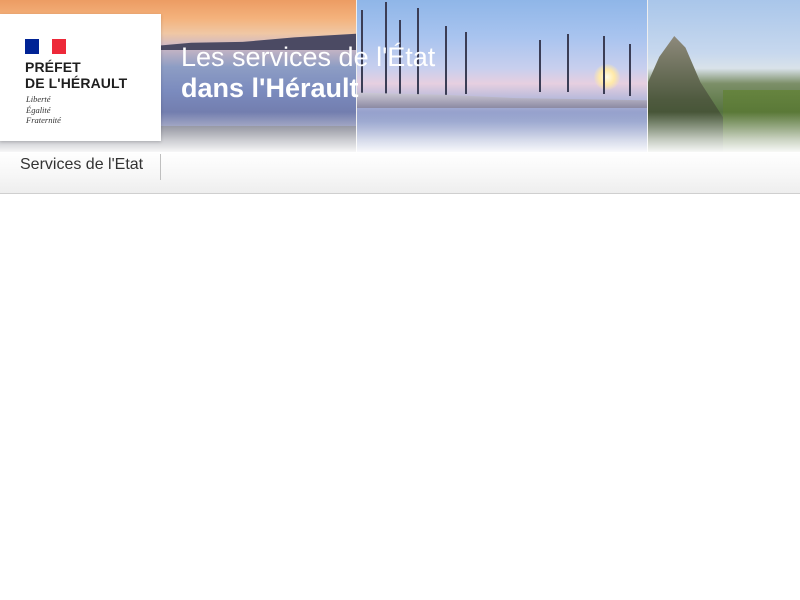  What do you see at coordinates (81, 167) in the screenshot?
I see `nav-item-services-etat: Services de l'Etat` at bounding box center [81, 167].